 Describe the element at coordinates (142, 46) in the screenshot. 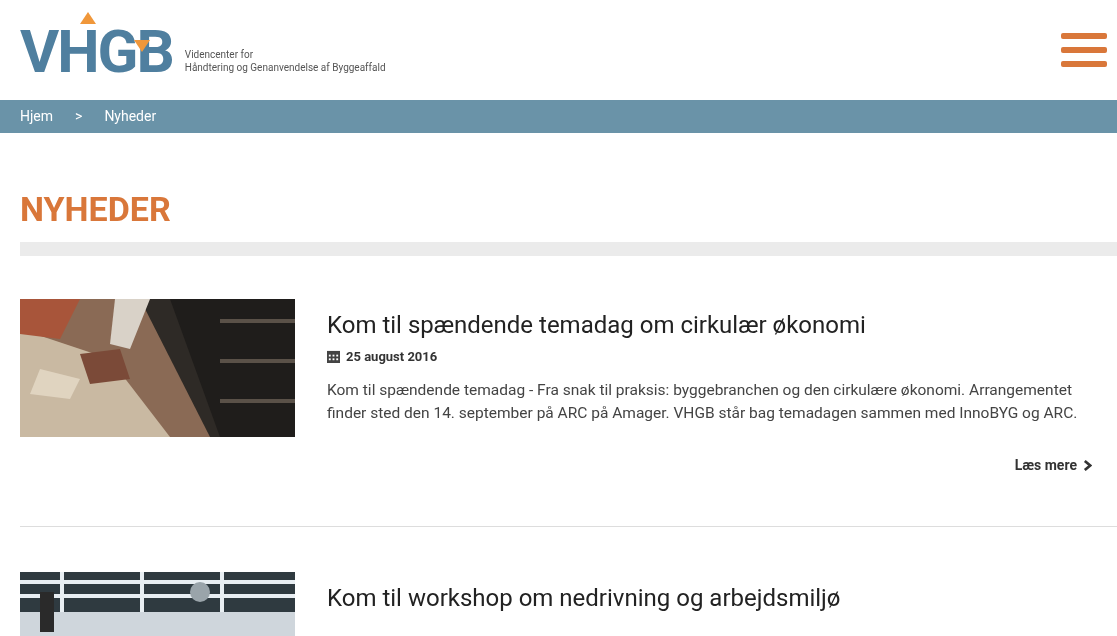

I see `down-arrow-icon` at that location.